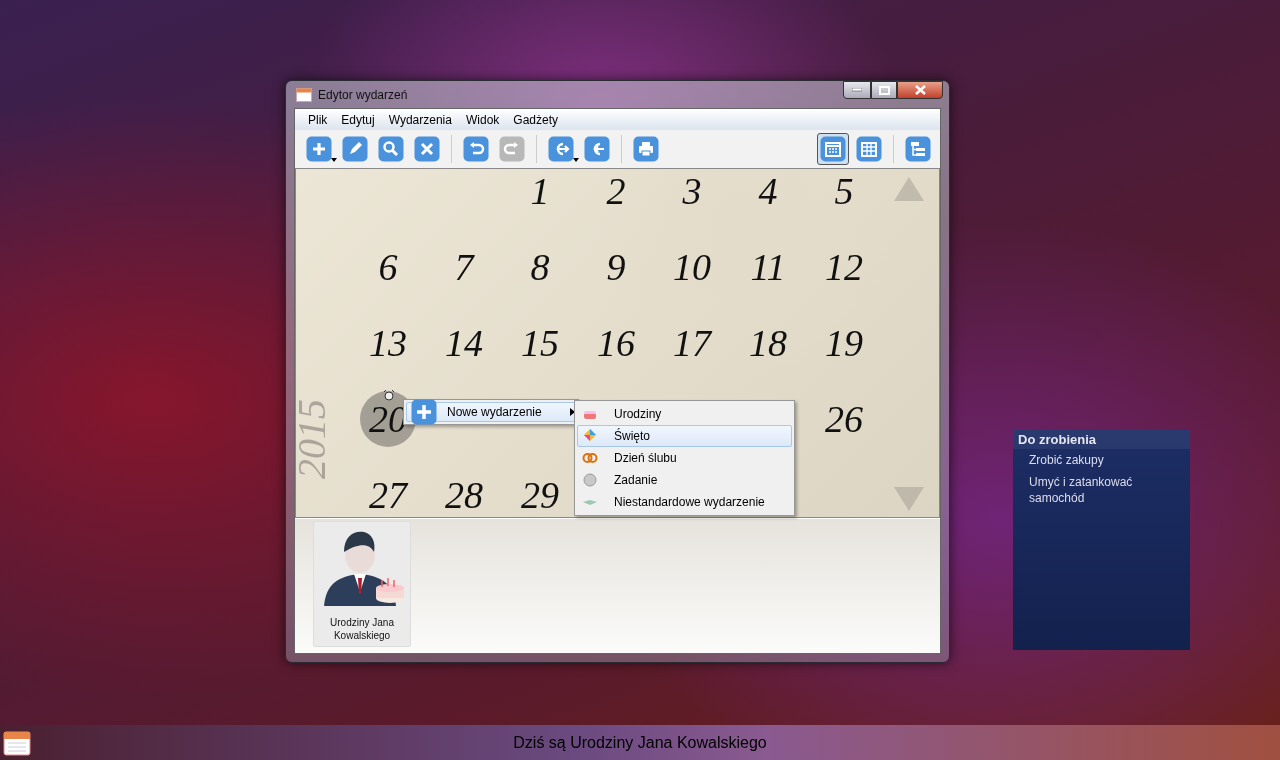 Image resolution: width=1280 pixels, height=760 pixels. I want to click on minimize-button, so click(857, 90).